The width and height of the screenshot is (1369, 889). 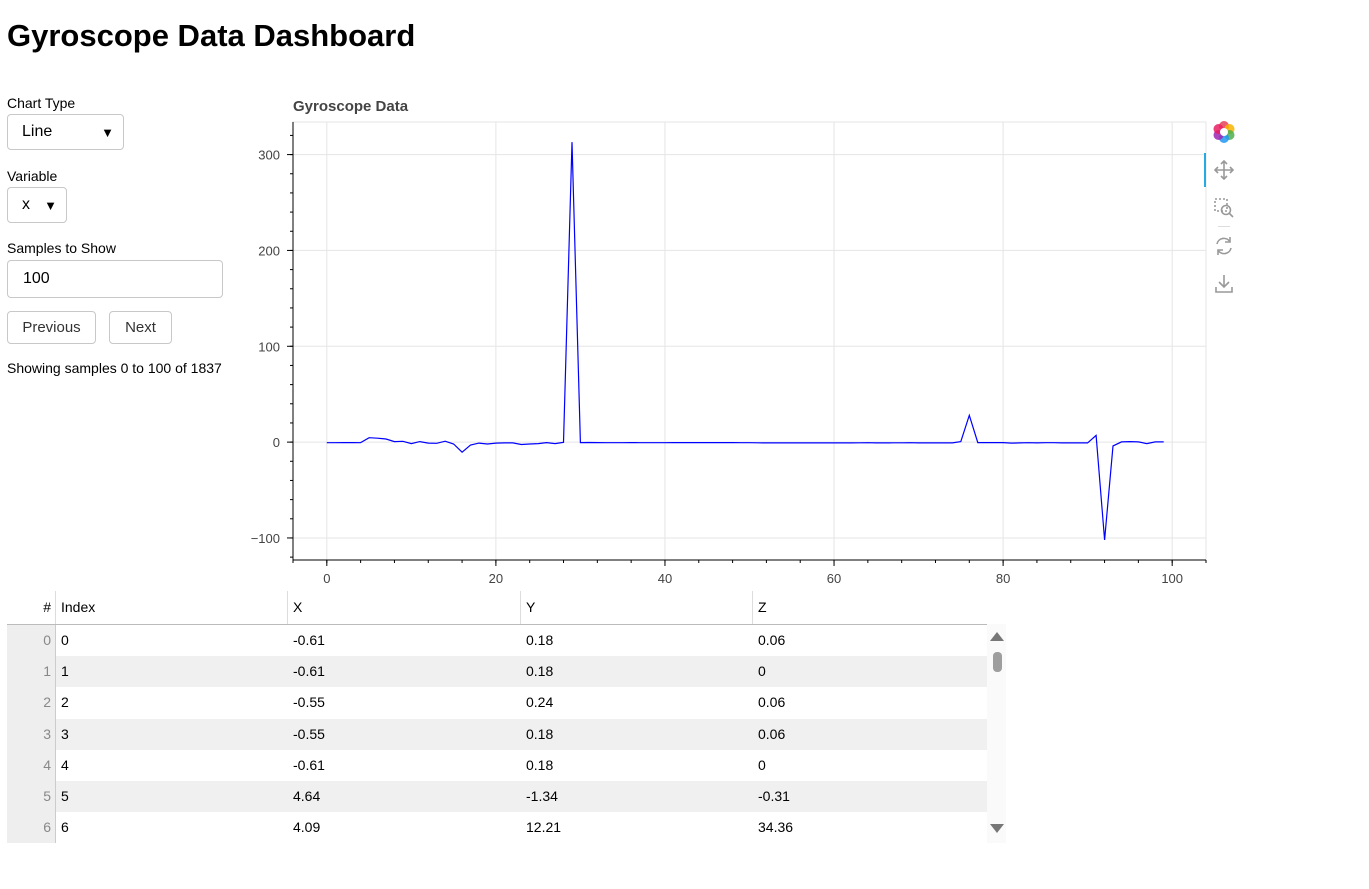 I want to click on status-text: Showing samples 0 to 100 of 1837, so click(x=114, y=368).